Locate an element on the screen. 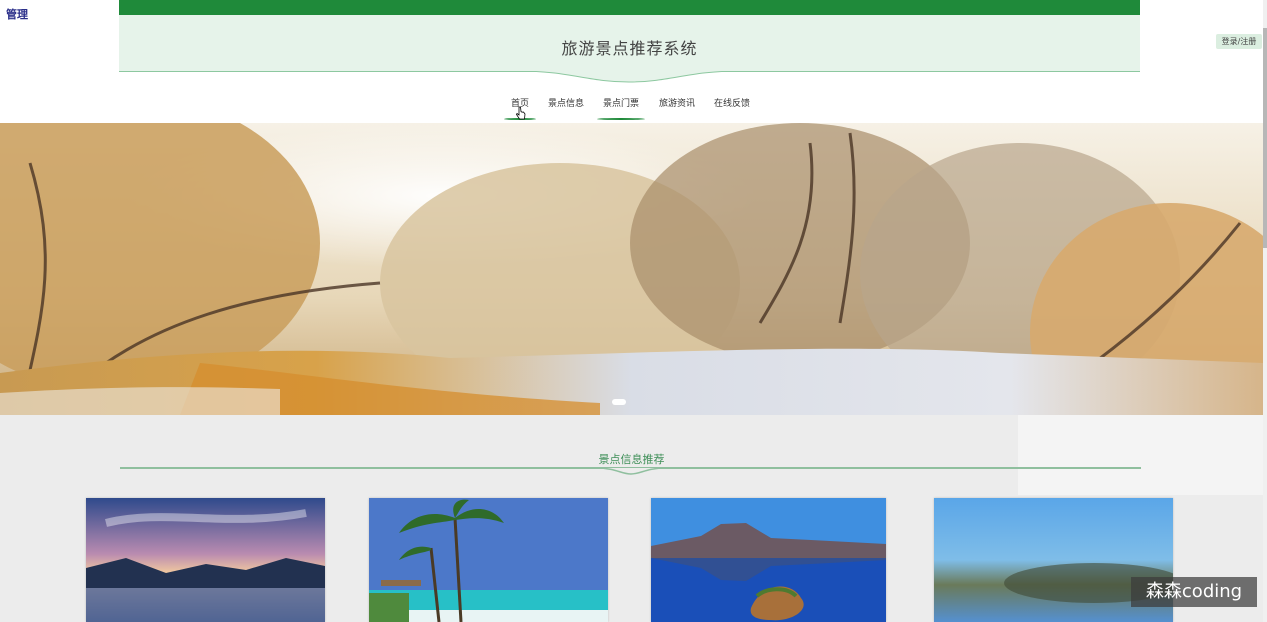 This screenshot has height=622, width=1267. lake-sunset-image is located at coordinates (205, 560).